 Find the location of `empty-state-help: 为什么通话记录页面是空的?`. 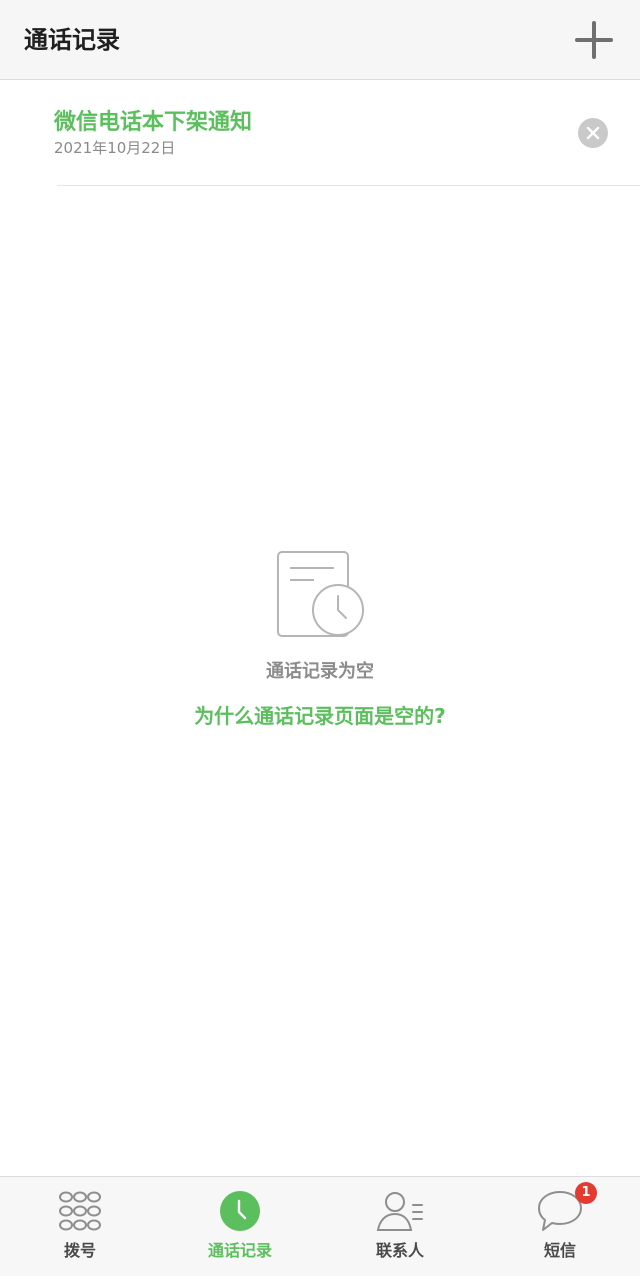

empty-state-help: 为什么通话记录页面是空的? is located at coordinates (320, 716).